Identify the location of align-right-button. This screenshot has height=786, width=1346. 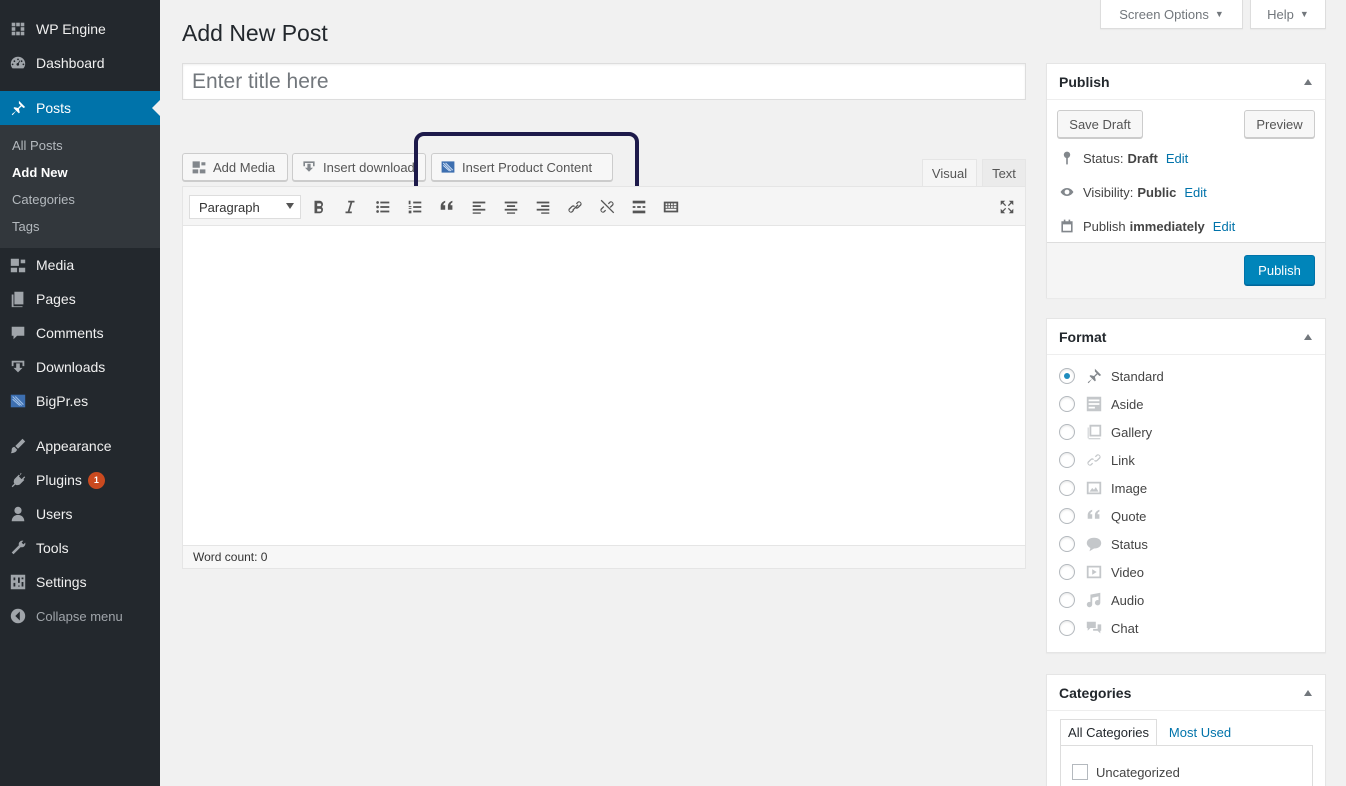
(543, 207).